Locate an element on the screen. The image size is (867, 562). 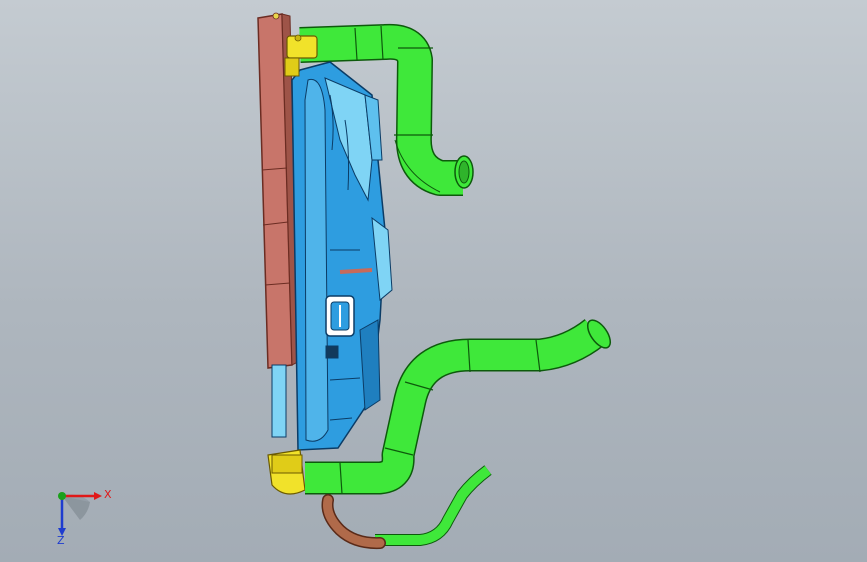
y-axis-dot is located at coordinates (62, 496).